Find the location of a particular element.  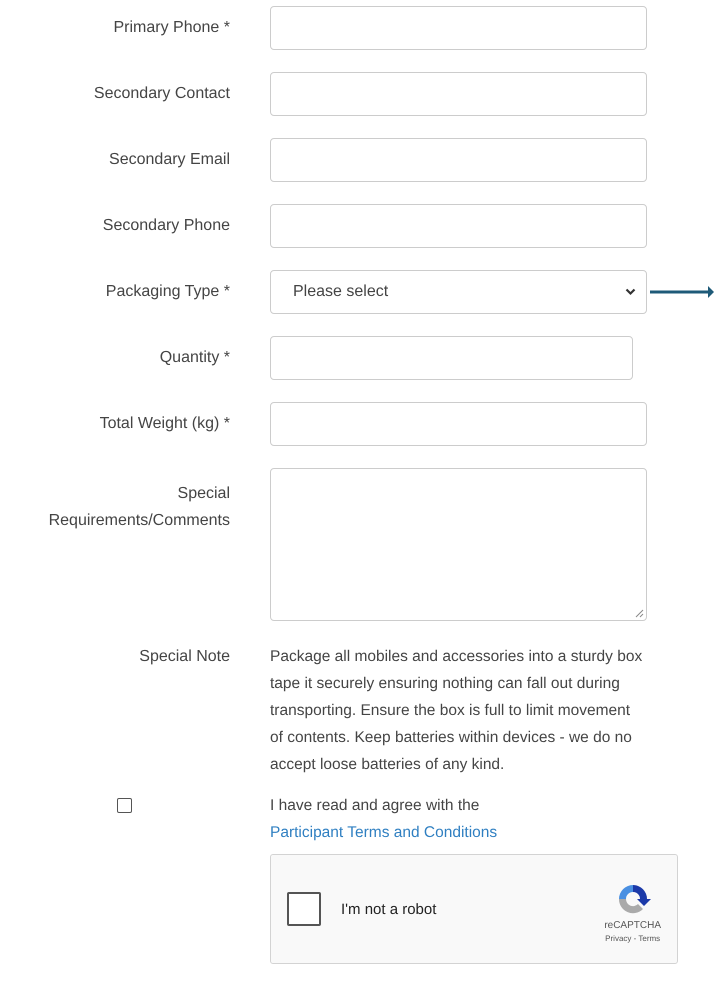

field-label: Secondary Contact is located at coordinates (161, 94).